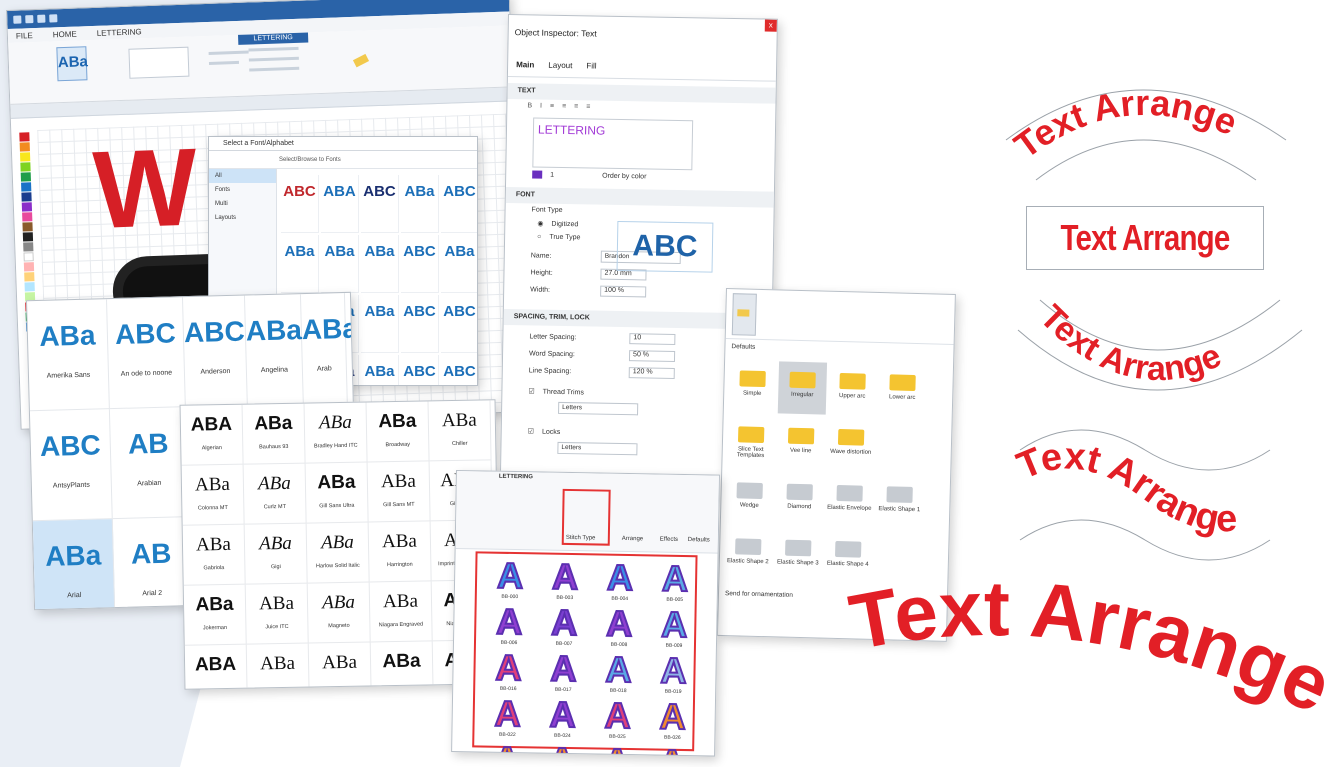 The width and height of the screenshot is (1336, 767). Describe the element at coordinates (799, 499) in the screenshot. I see `arrange-option: Diamond` at that location.